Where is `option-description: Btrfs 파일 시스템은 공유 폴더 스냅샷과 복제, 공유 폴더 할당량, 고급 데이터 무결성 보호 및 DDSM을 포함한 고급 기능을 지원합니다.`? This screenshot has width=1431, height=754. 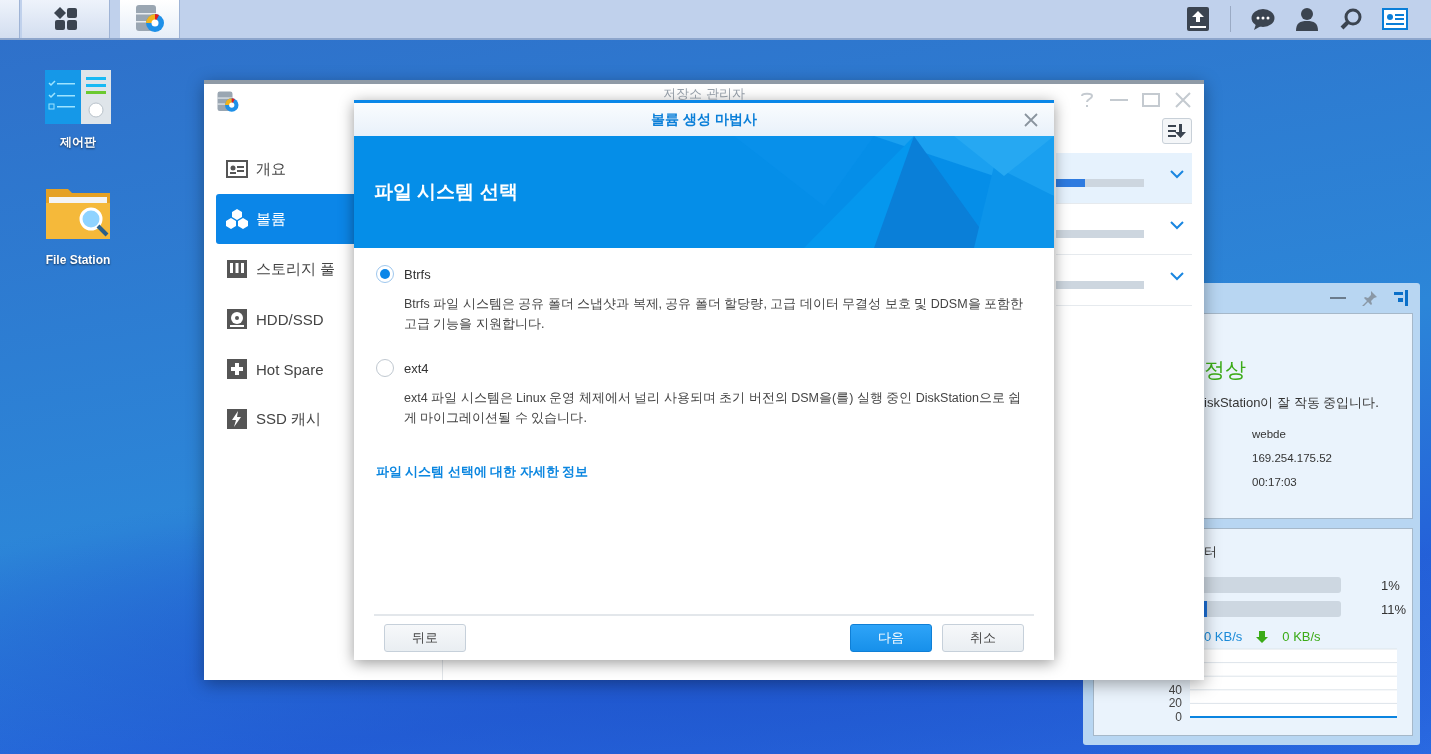 option-description: Btrfs 파일 시스템은 공유 폴더 스냅샷과 복제, 공유 폴더 할당량, 고급 데이터 무결성 보호 및 DDSM을 포함한 고급 기능을 지원합니다. is located at coordinates (714, 314).